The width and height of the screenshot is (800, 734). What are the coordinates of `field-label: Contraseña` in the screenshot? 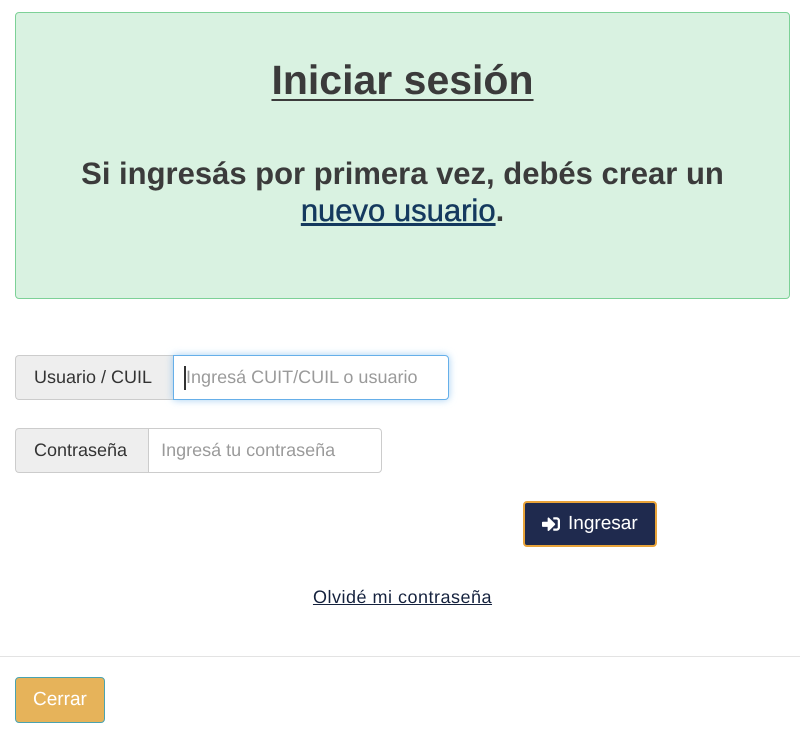 It's located at (81, 450).